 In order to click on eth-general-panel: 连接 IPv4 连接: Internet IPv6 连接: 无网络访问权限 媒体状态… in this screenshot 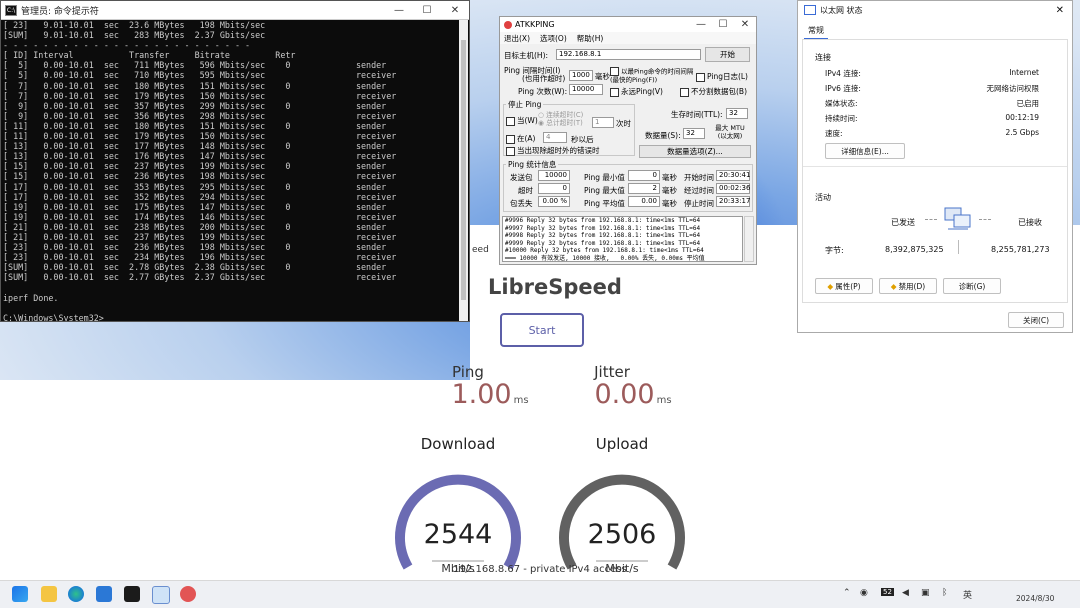, I will do `click(935, 171)`.